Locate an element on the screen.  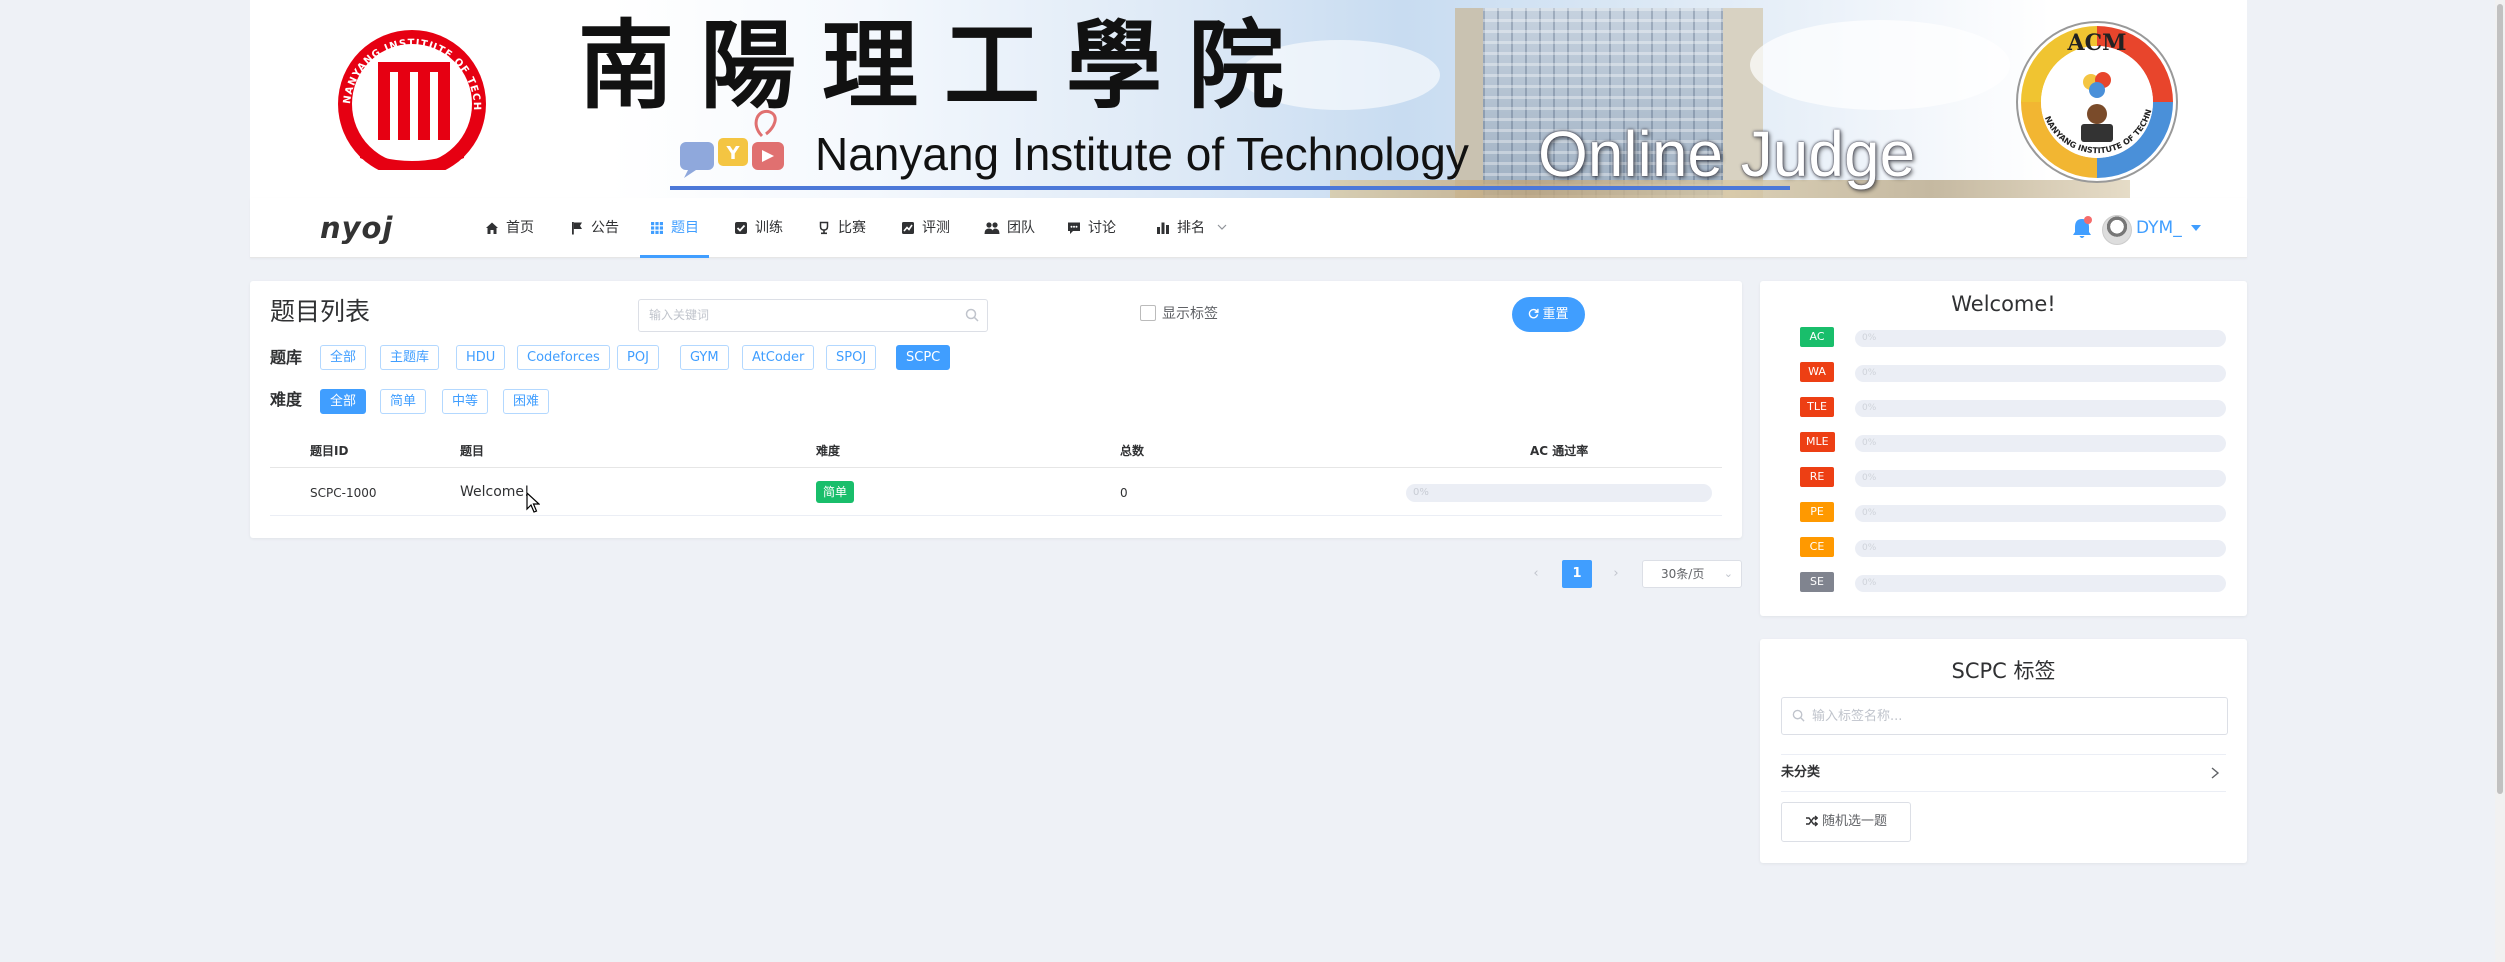
status-badge: PE is located at coordinates (1817, 512).